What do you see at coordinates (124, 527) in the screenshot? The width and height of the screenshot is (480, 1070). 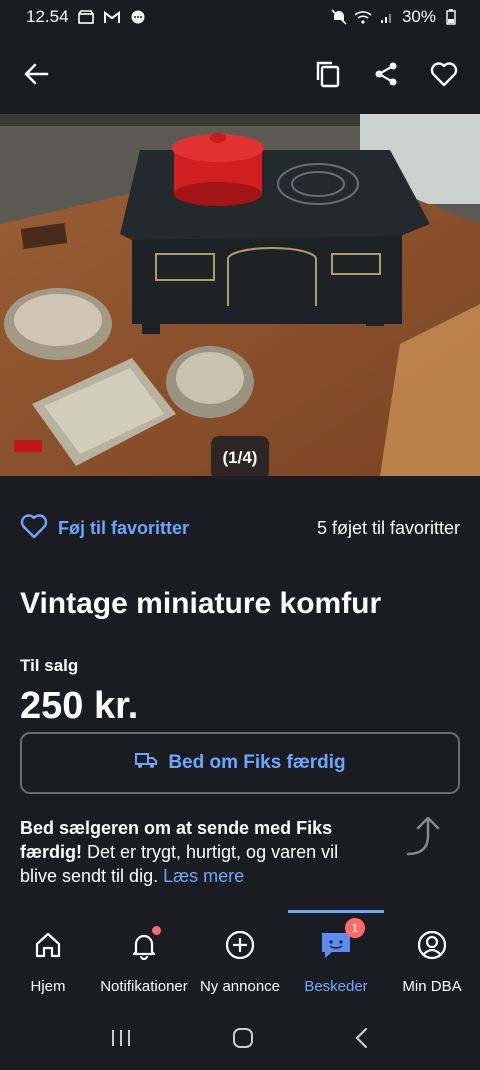 I see `add-to-favorites-label: Føj til favoritter` at bounding box center [124, 527].